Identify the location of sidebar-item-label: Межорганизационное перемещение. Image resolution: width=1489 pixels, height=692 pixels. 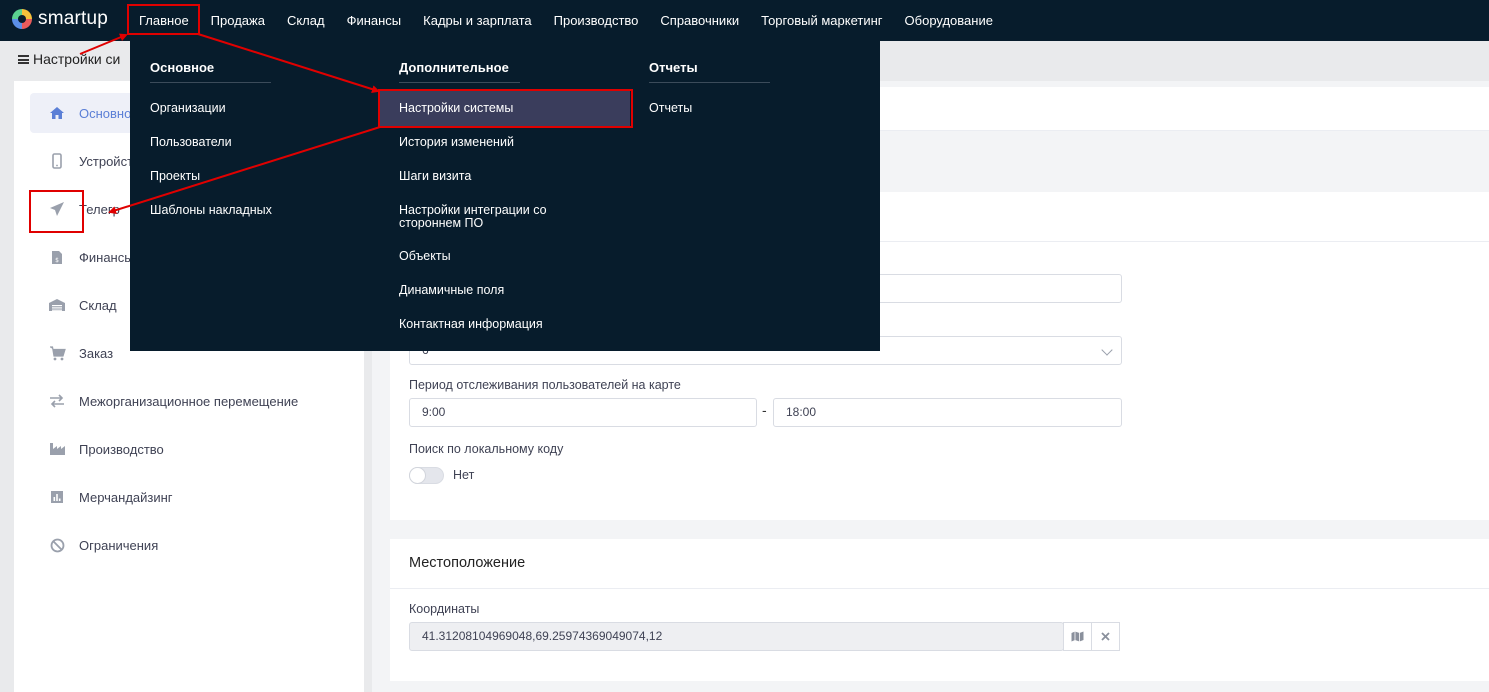
(189, 401).